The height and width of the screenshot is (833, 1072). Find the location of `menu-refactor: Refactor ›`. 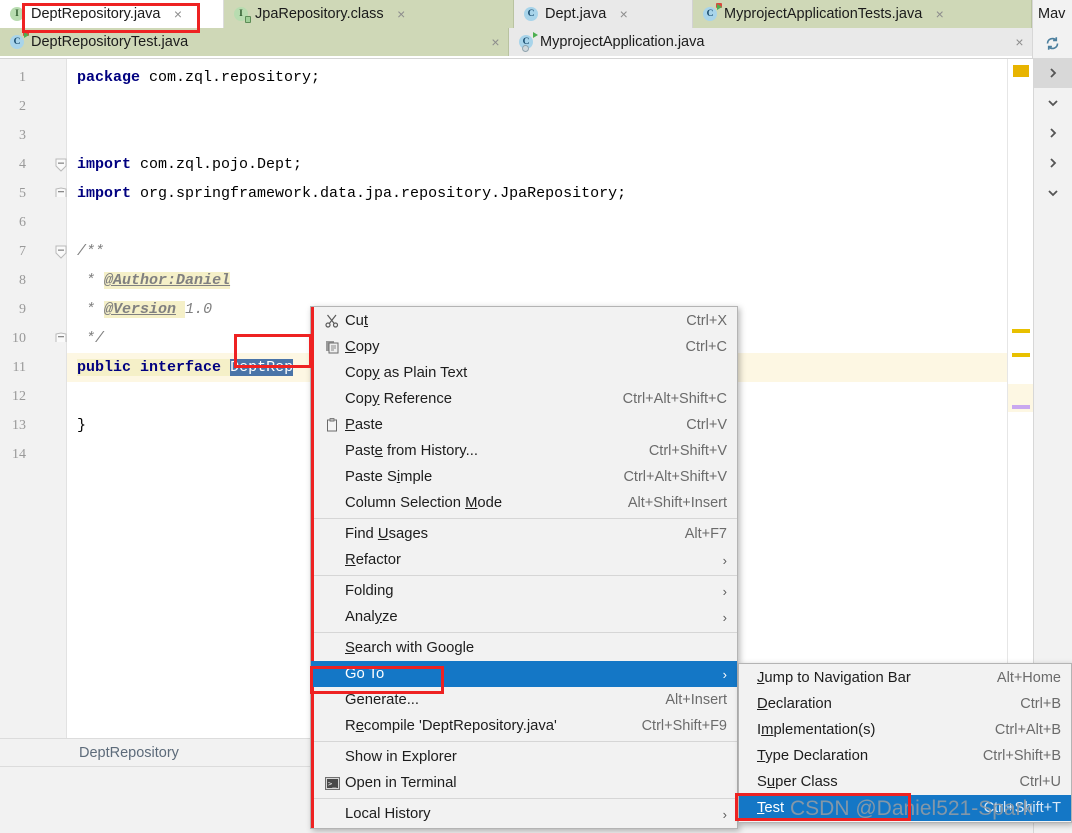

menu-refactor: Refactor › is located at coordinates (524, 560).